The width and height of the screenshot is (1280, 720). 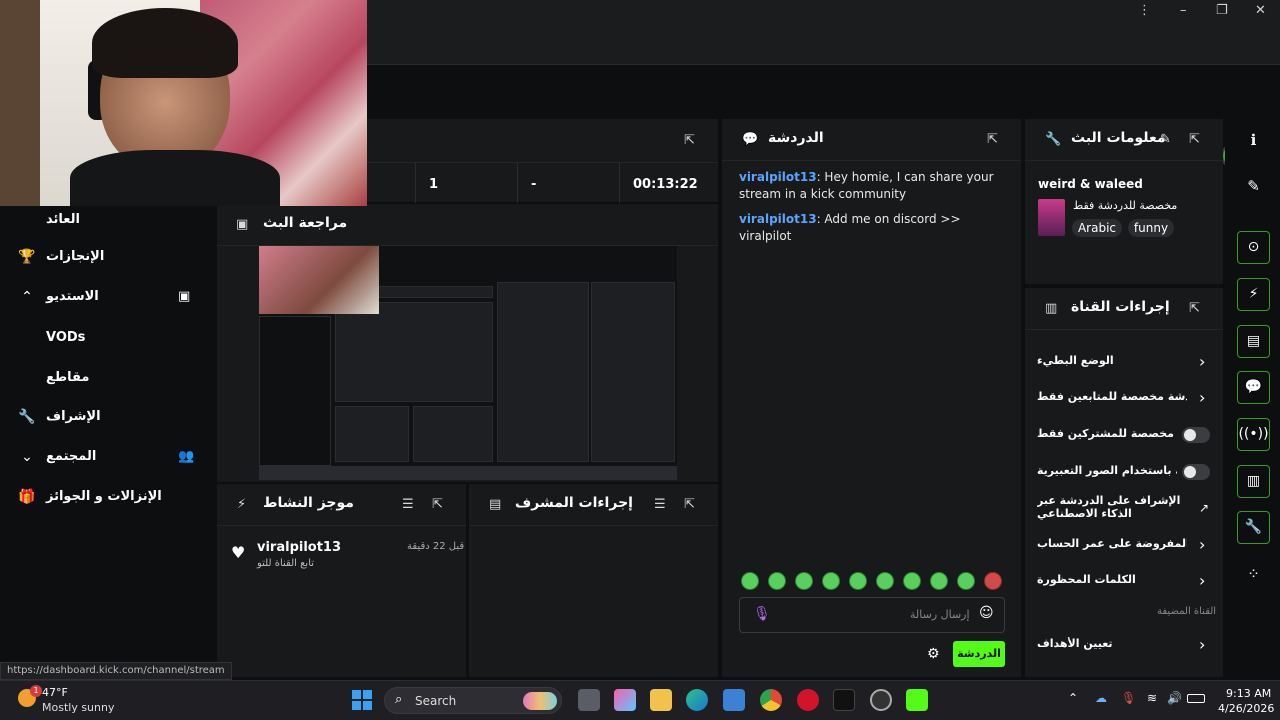 What do you see at coordinates (1144, 11) in the screenshot?
I see `menu-icon: ⋮` at bounding box center [1144, 11].